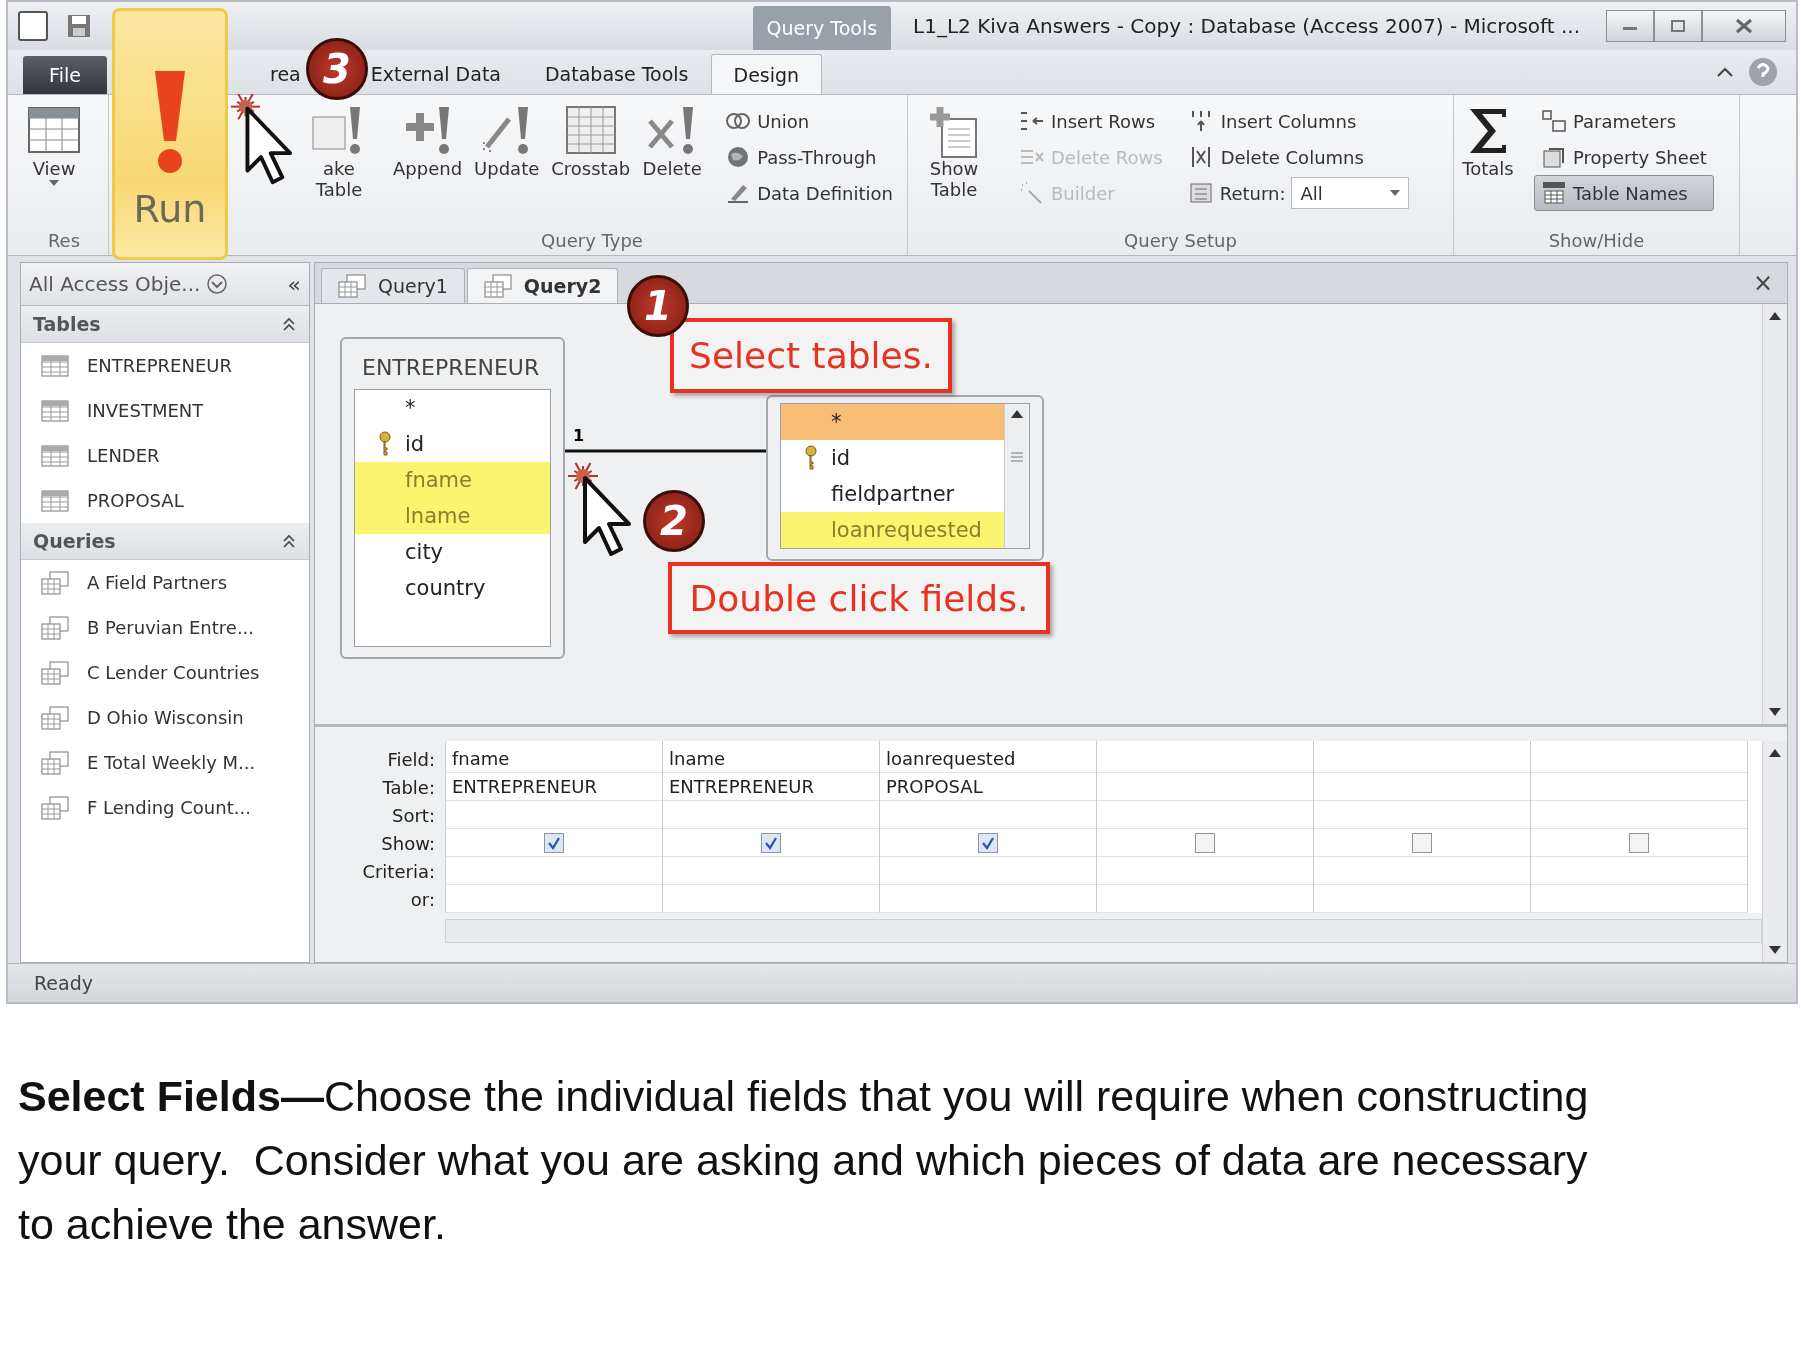 The height and width of the screenshot is (1351, 1801). Describe the element at coordinates (165, 582) in the screenshot. I see `nav-item: A Field Partners` at that location.